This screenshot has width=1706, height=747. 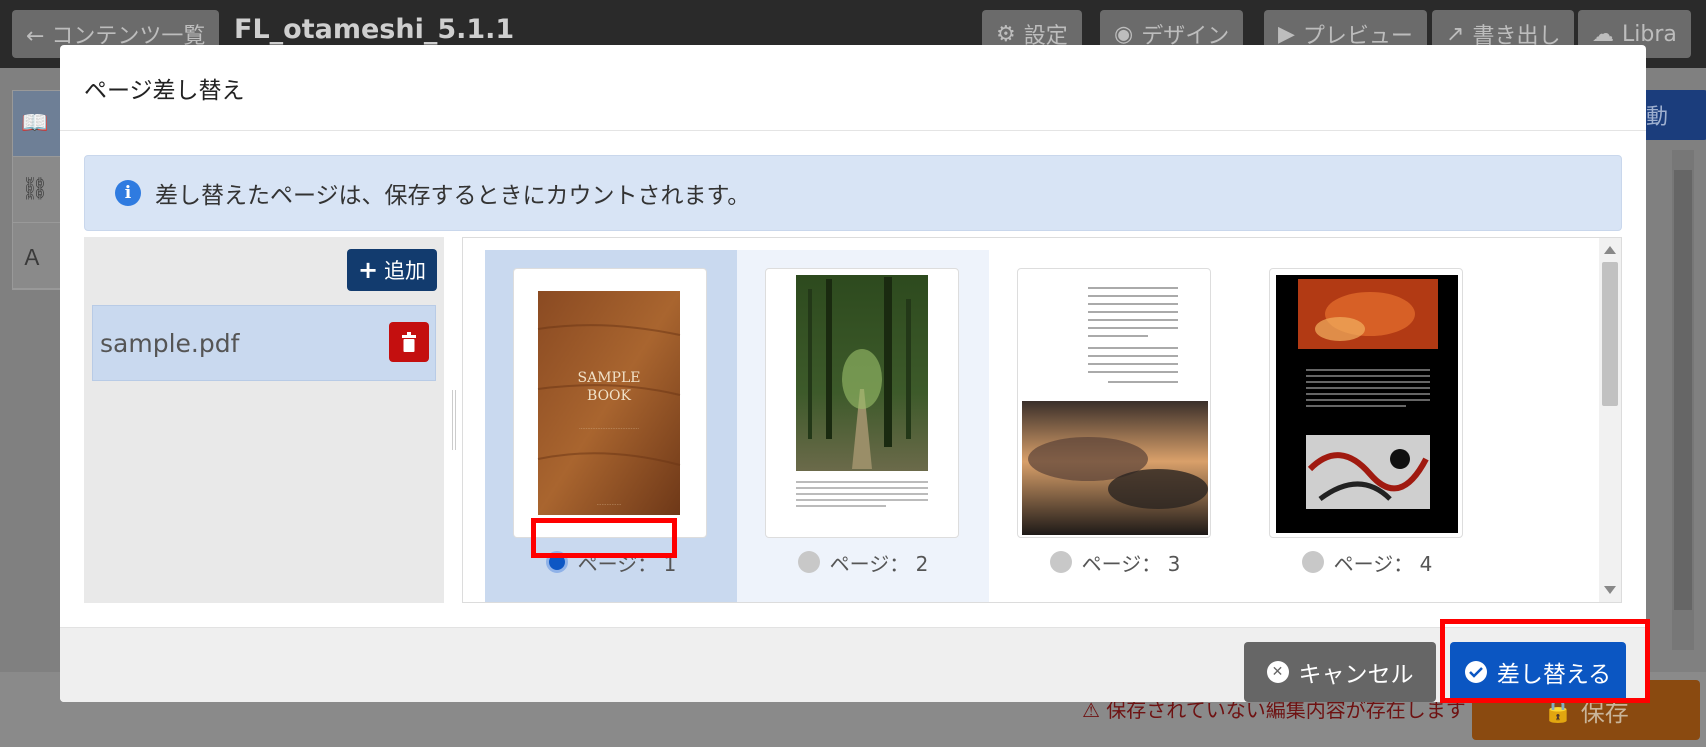 What do you see at coordinates (35, 123) in the screenshot?
I see `book-icon: 📖` at bounding box center [35, 123].